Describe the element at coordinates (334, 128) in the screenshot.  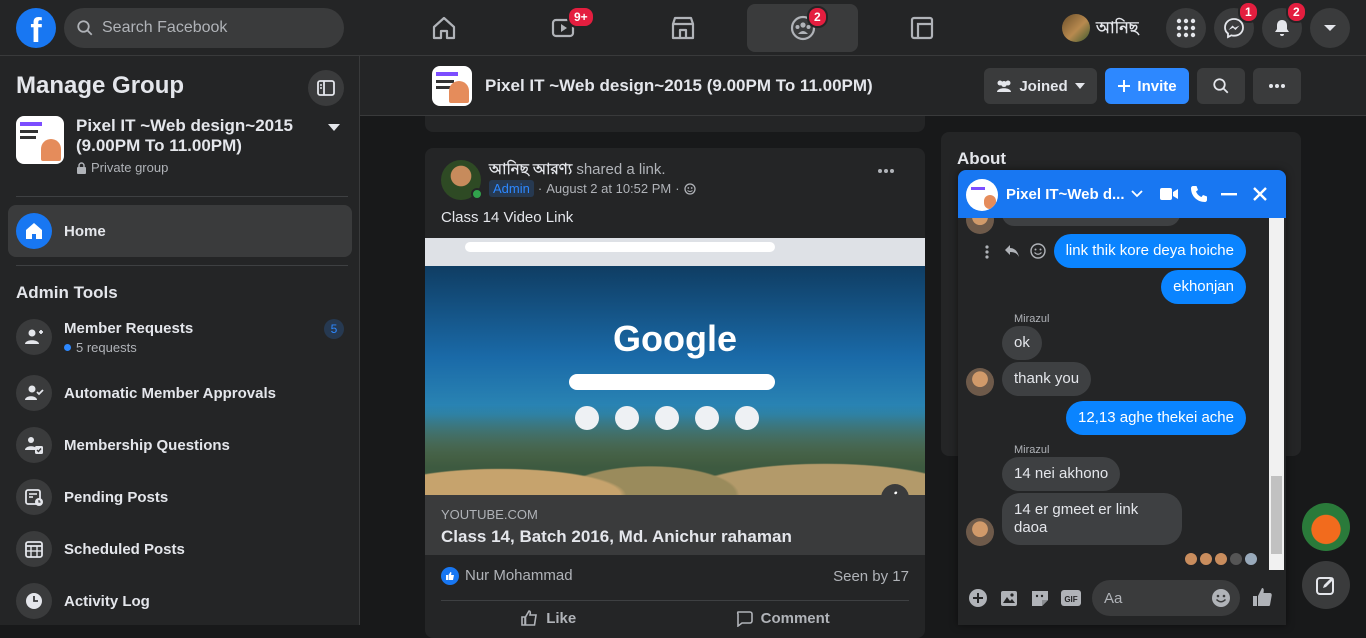
I see `group-dropdown-icon` at that location.